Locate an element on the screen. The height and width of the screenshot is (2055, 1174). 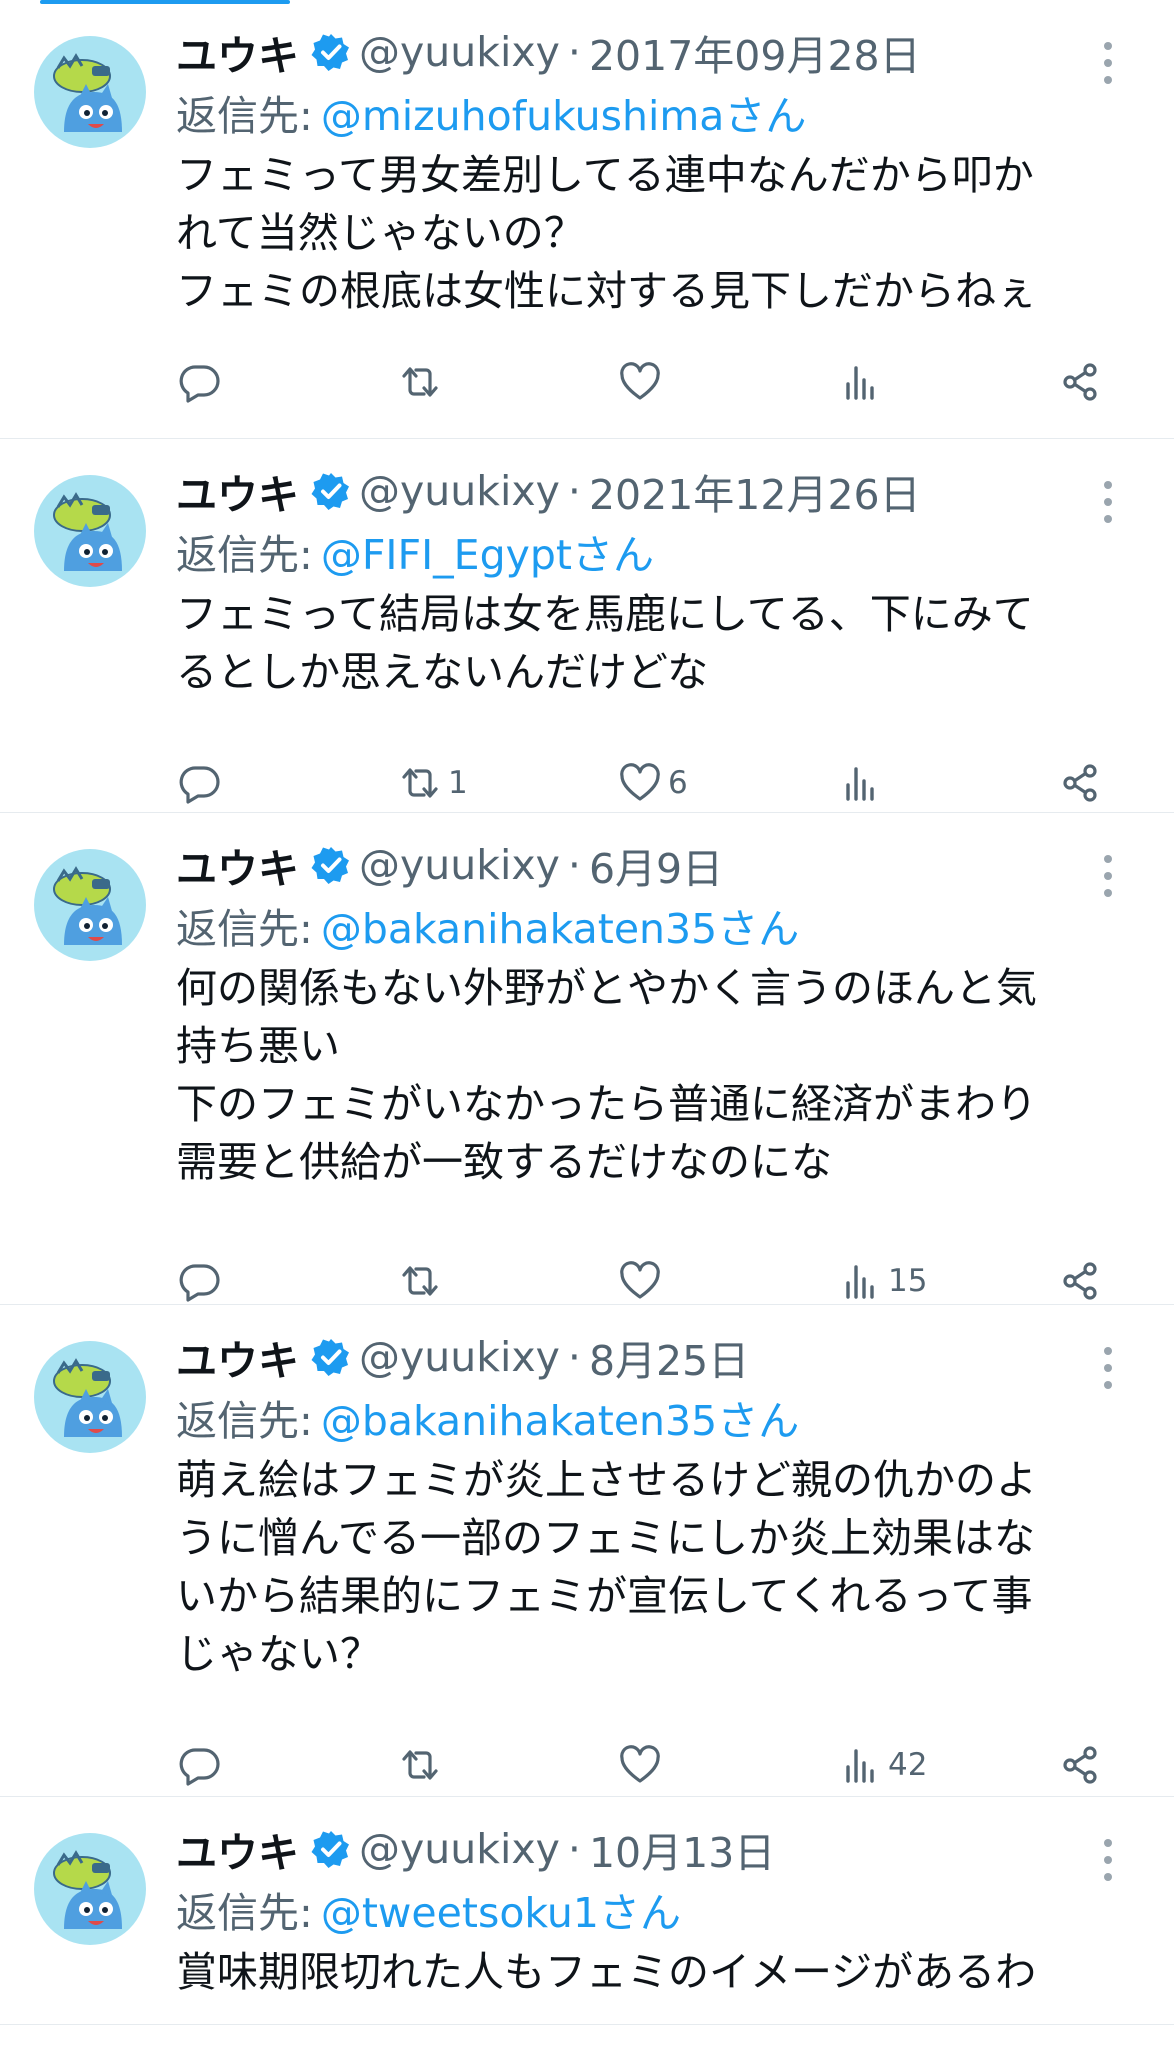
next-tweet-peek is located at coordinates (587, 2039).